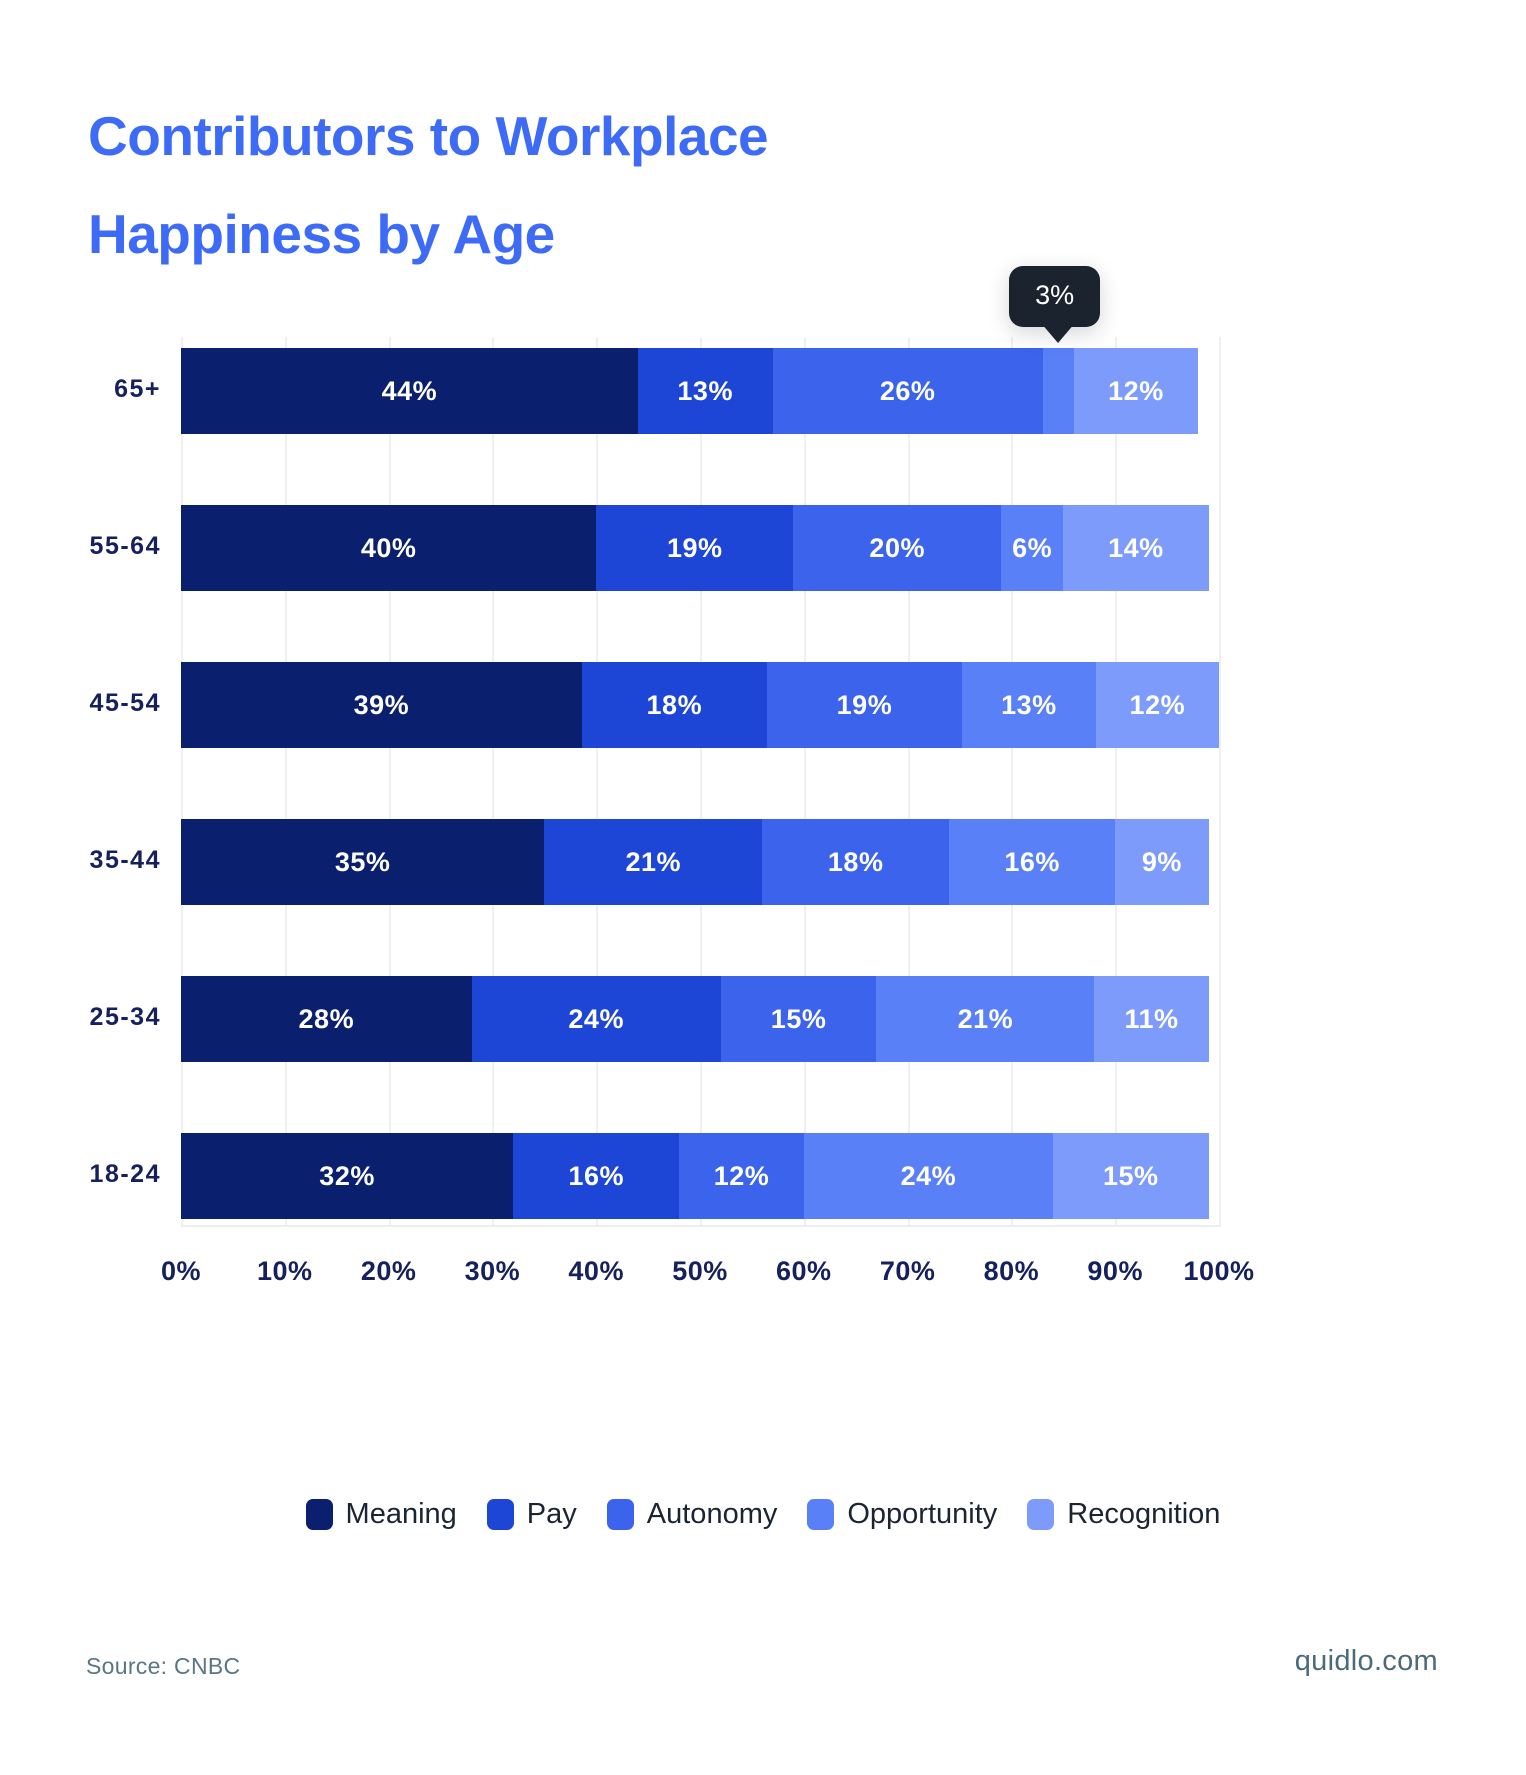  Describe the element at coordinates (181, 1271) in the screenshot. I see `x-axis-tick-0: 0%` at that location.